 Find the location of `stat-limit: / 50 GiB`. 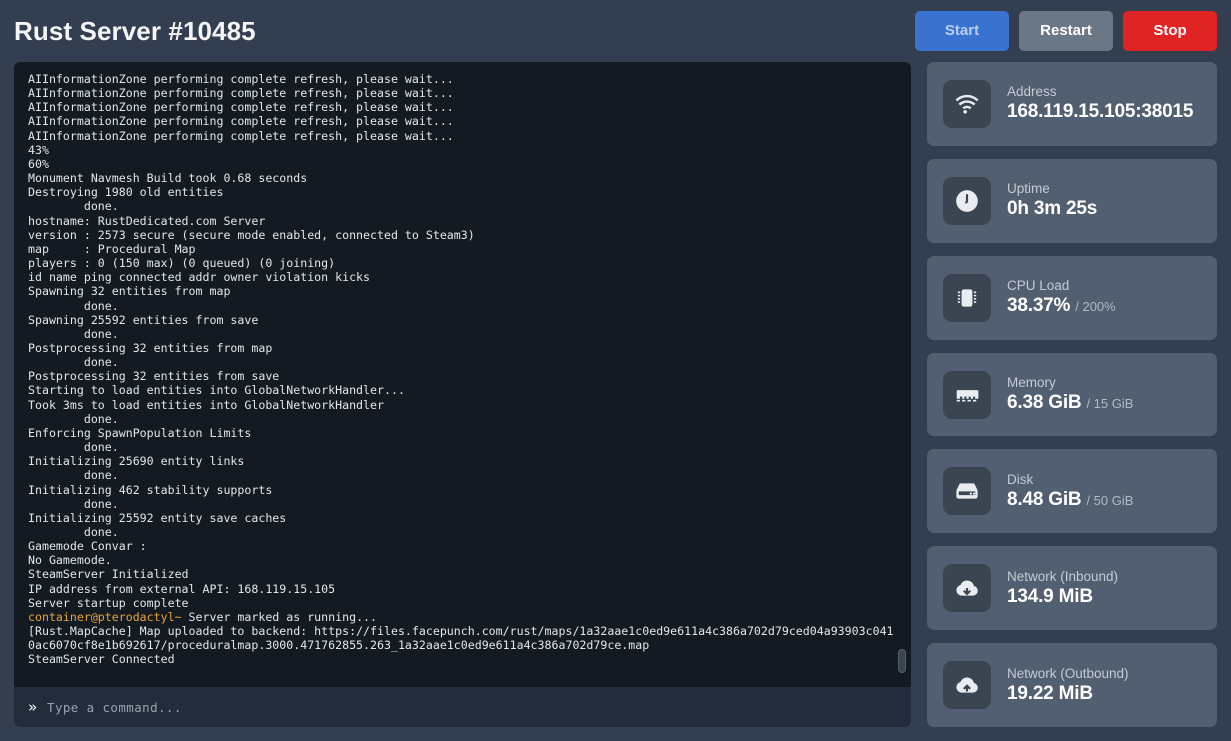

stat-limit: / 50 GiB is located at coordinates (1110, 500).